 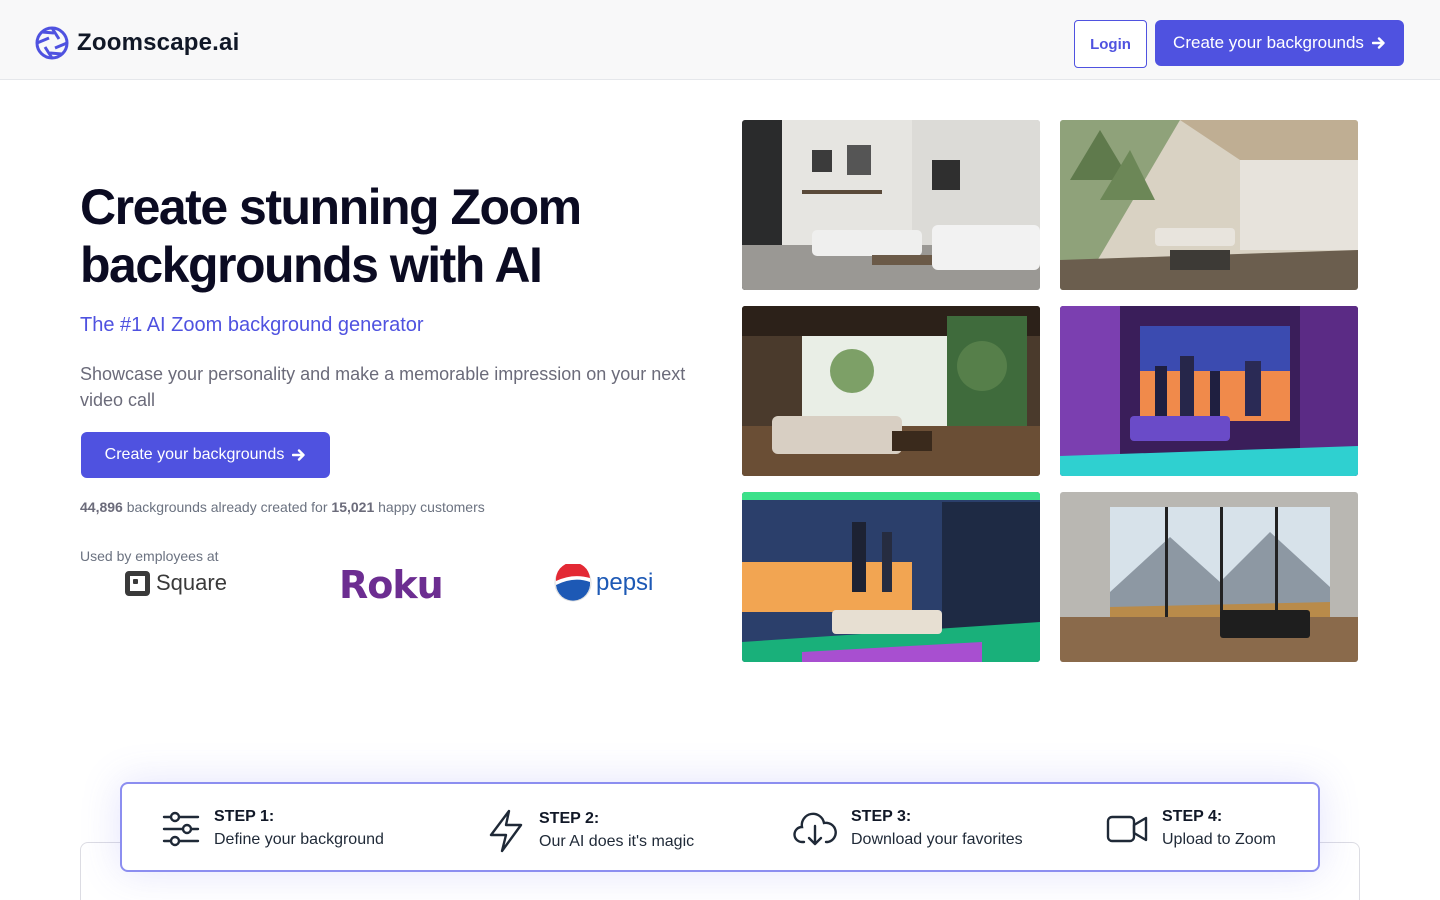 I want to click on step-4-text: Upload to Zoom, so click(x=1219, y=839).